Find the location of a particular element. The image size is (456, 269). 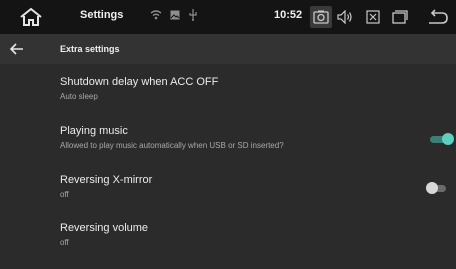

recent-apps-button is located at coordinates (400, 17).